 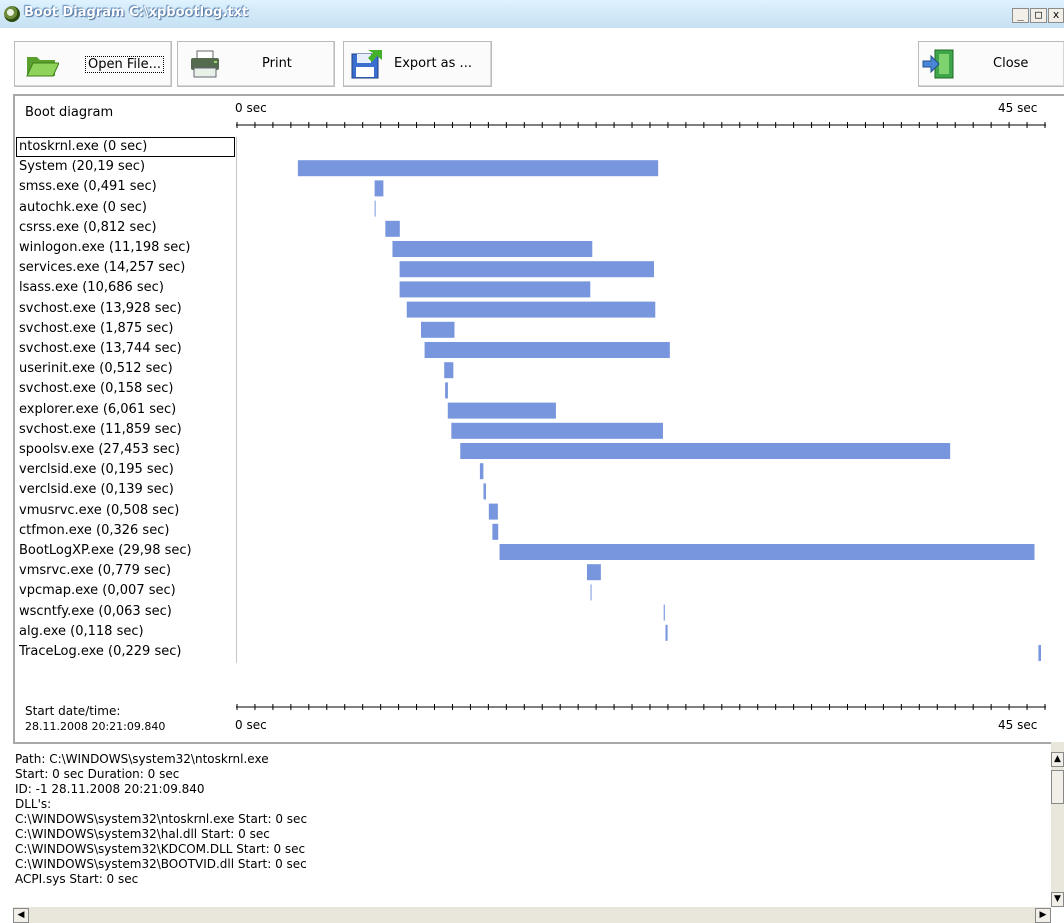 I want to click on process-row-label: alg.exe (0,118 sec), so click(x=81, y=632).